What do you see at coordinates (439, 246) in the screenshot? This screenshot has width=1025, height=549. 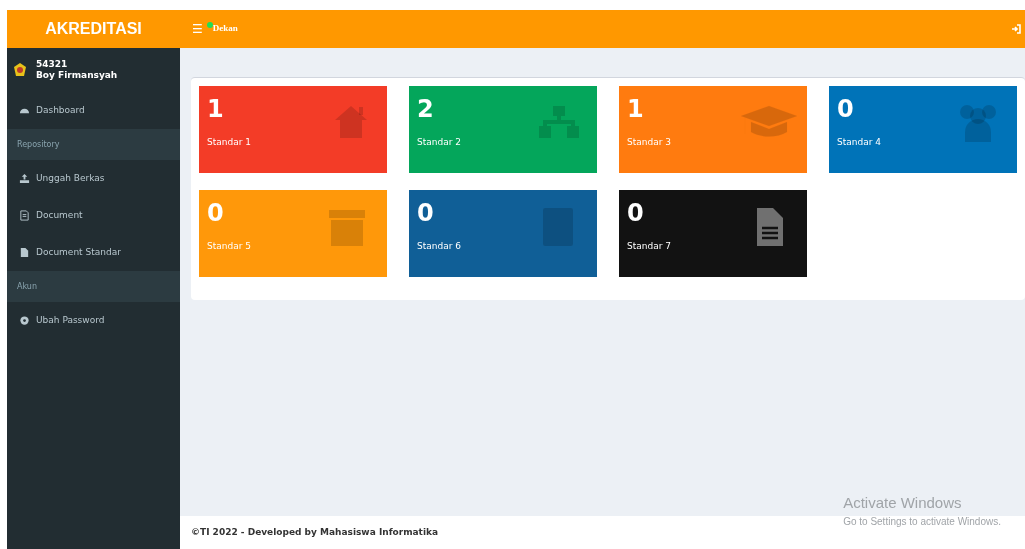 I see `stat-label: Standar 6` at bounding box center [439, 246].